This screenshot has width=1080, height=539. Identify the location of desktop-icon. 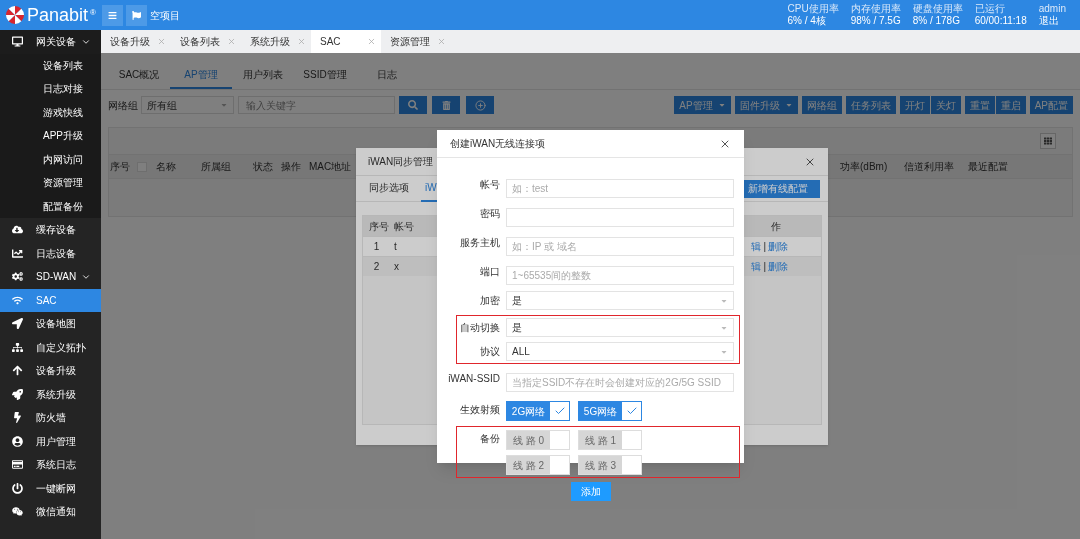
(17, 42).